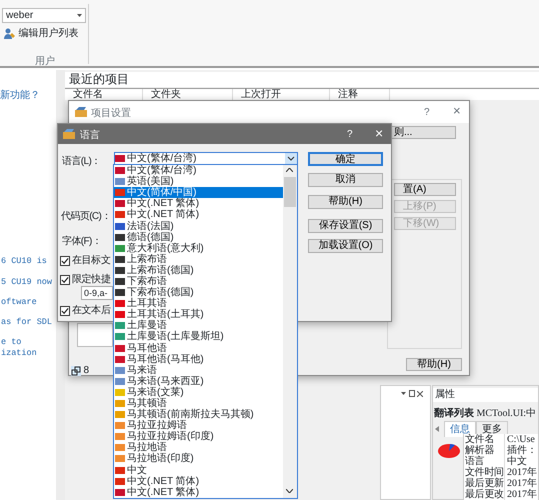 This screenshot has width=539, height=500. I want to click on news-text: oftware, so click(19, 302).